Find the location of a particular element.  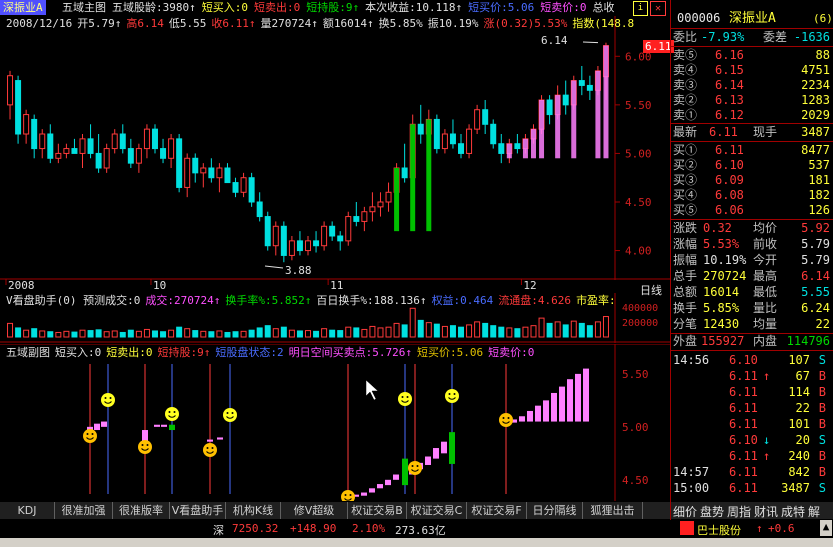

stat-row: 涨幅 5.53% 前收 5.79 is located at coordinates (752, 244).